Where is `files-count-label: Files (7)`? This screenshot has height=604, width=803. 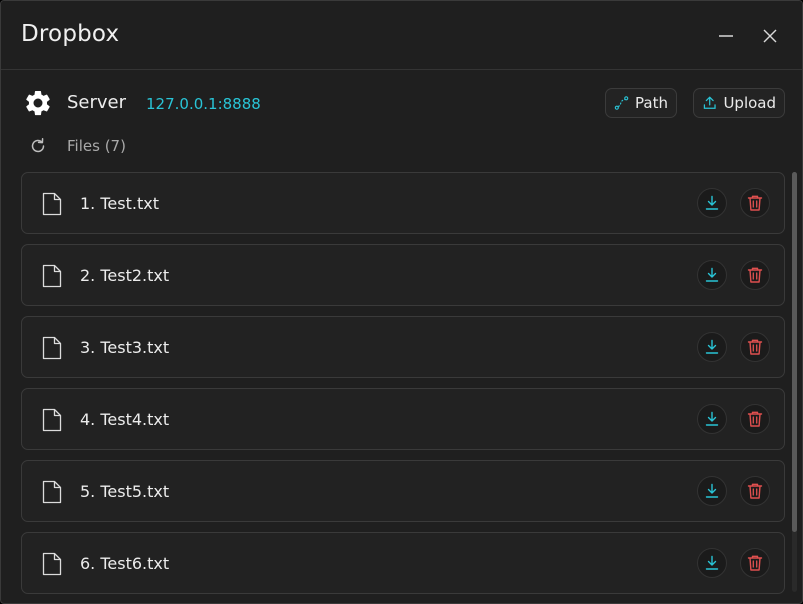
files-count-label: Files (7) is located at coordinates (96, 146).